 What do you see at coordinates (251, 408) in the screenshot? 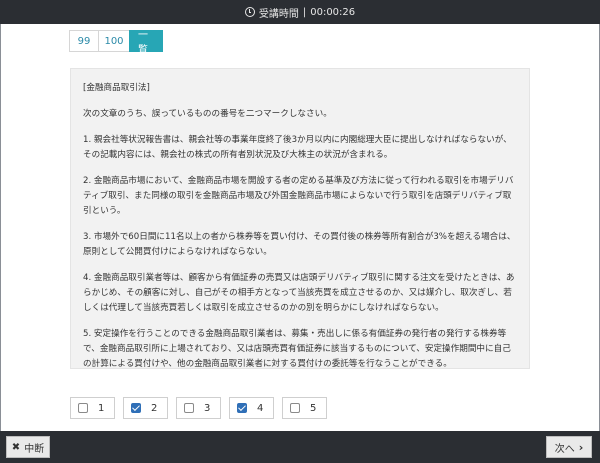
I see `answer-option-4: 4` at bounding box center [251, 408].